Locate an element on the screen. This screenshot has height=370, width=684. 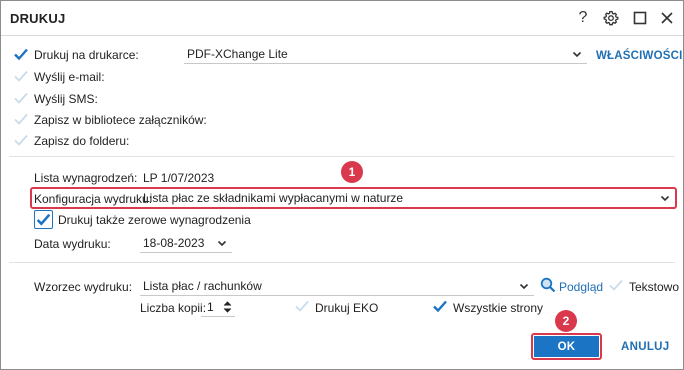
help-icon: ? is located at coordinates (583, 17).